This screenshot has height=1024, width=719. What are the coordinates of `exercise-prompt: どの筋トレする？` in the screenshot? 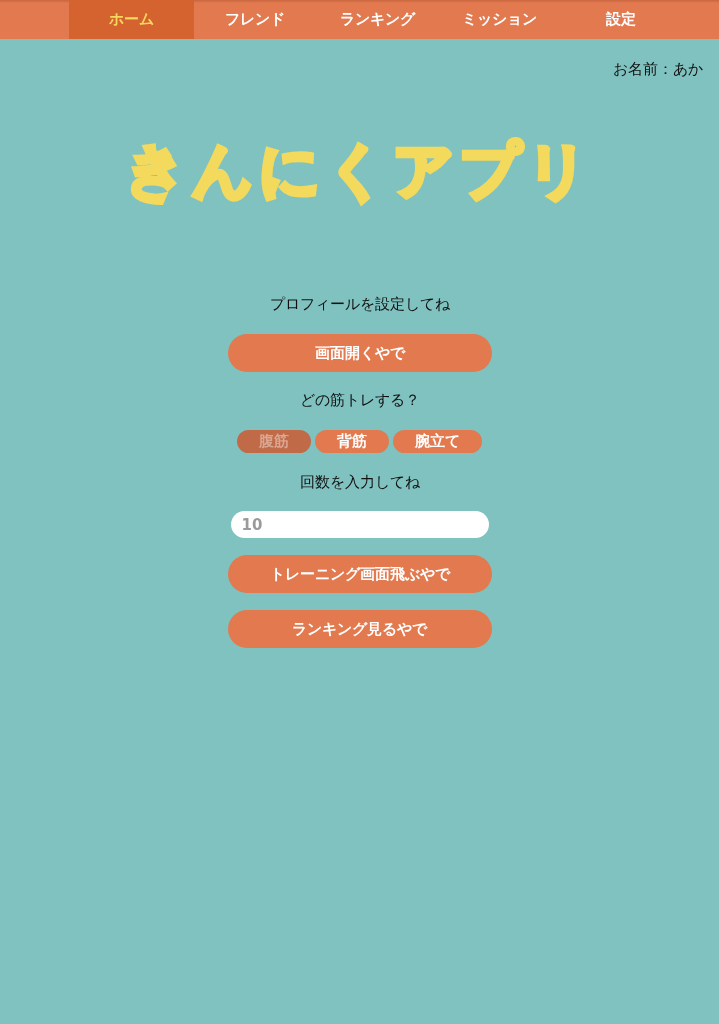 It's located at (359, 400).